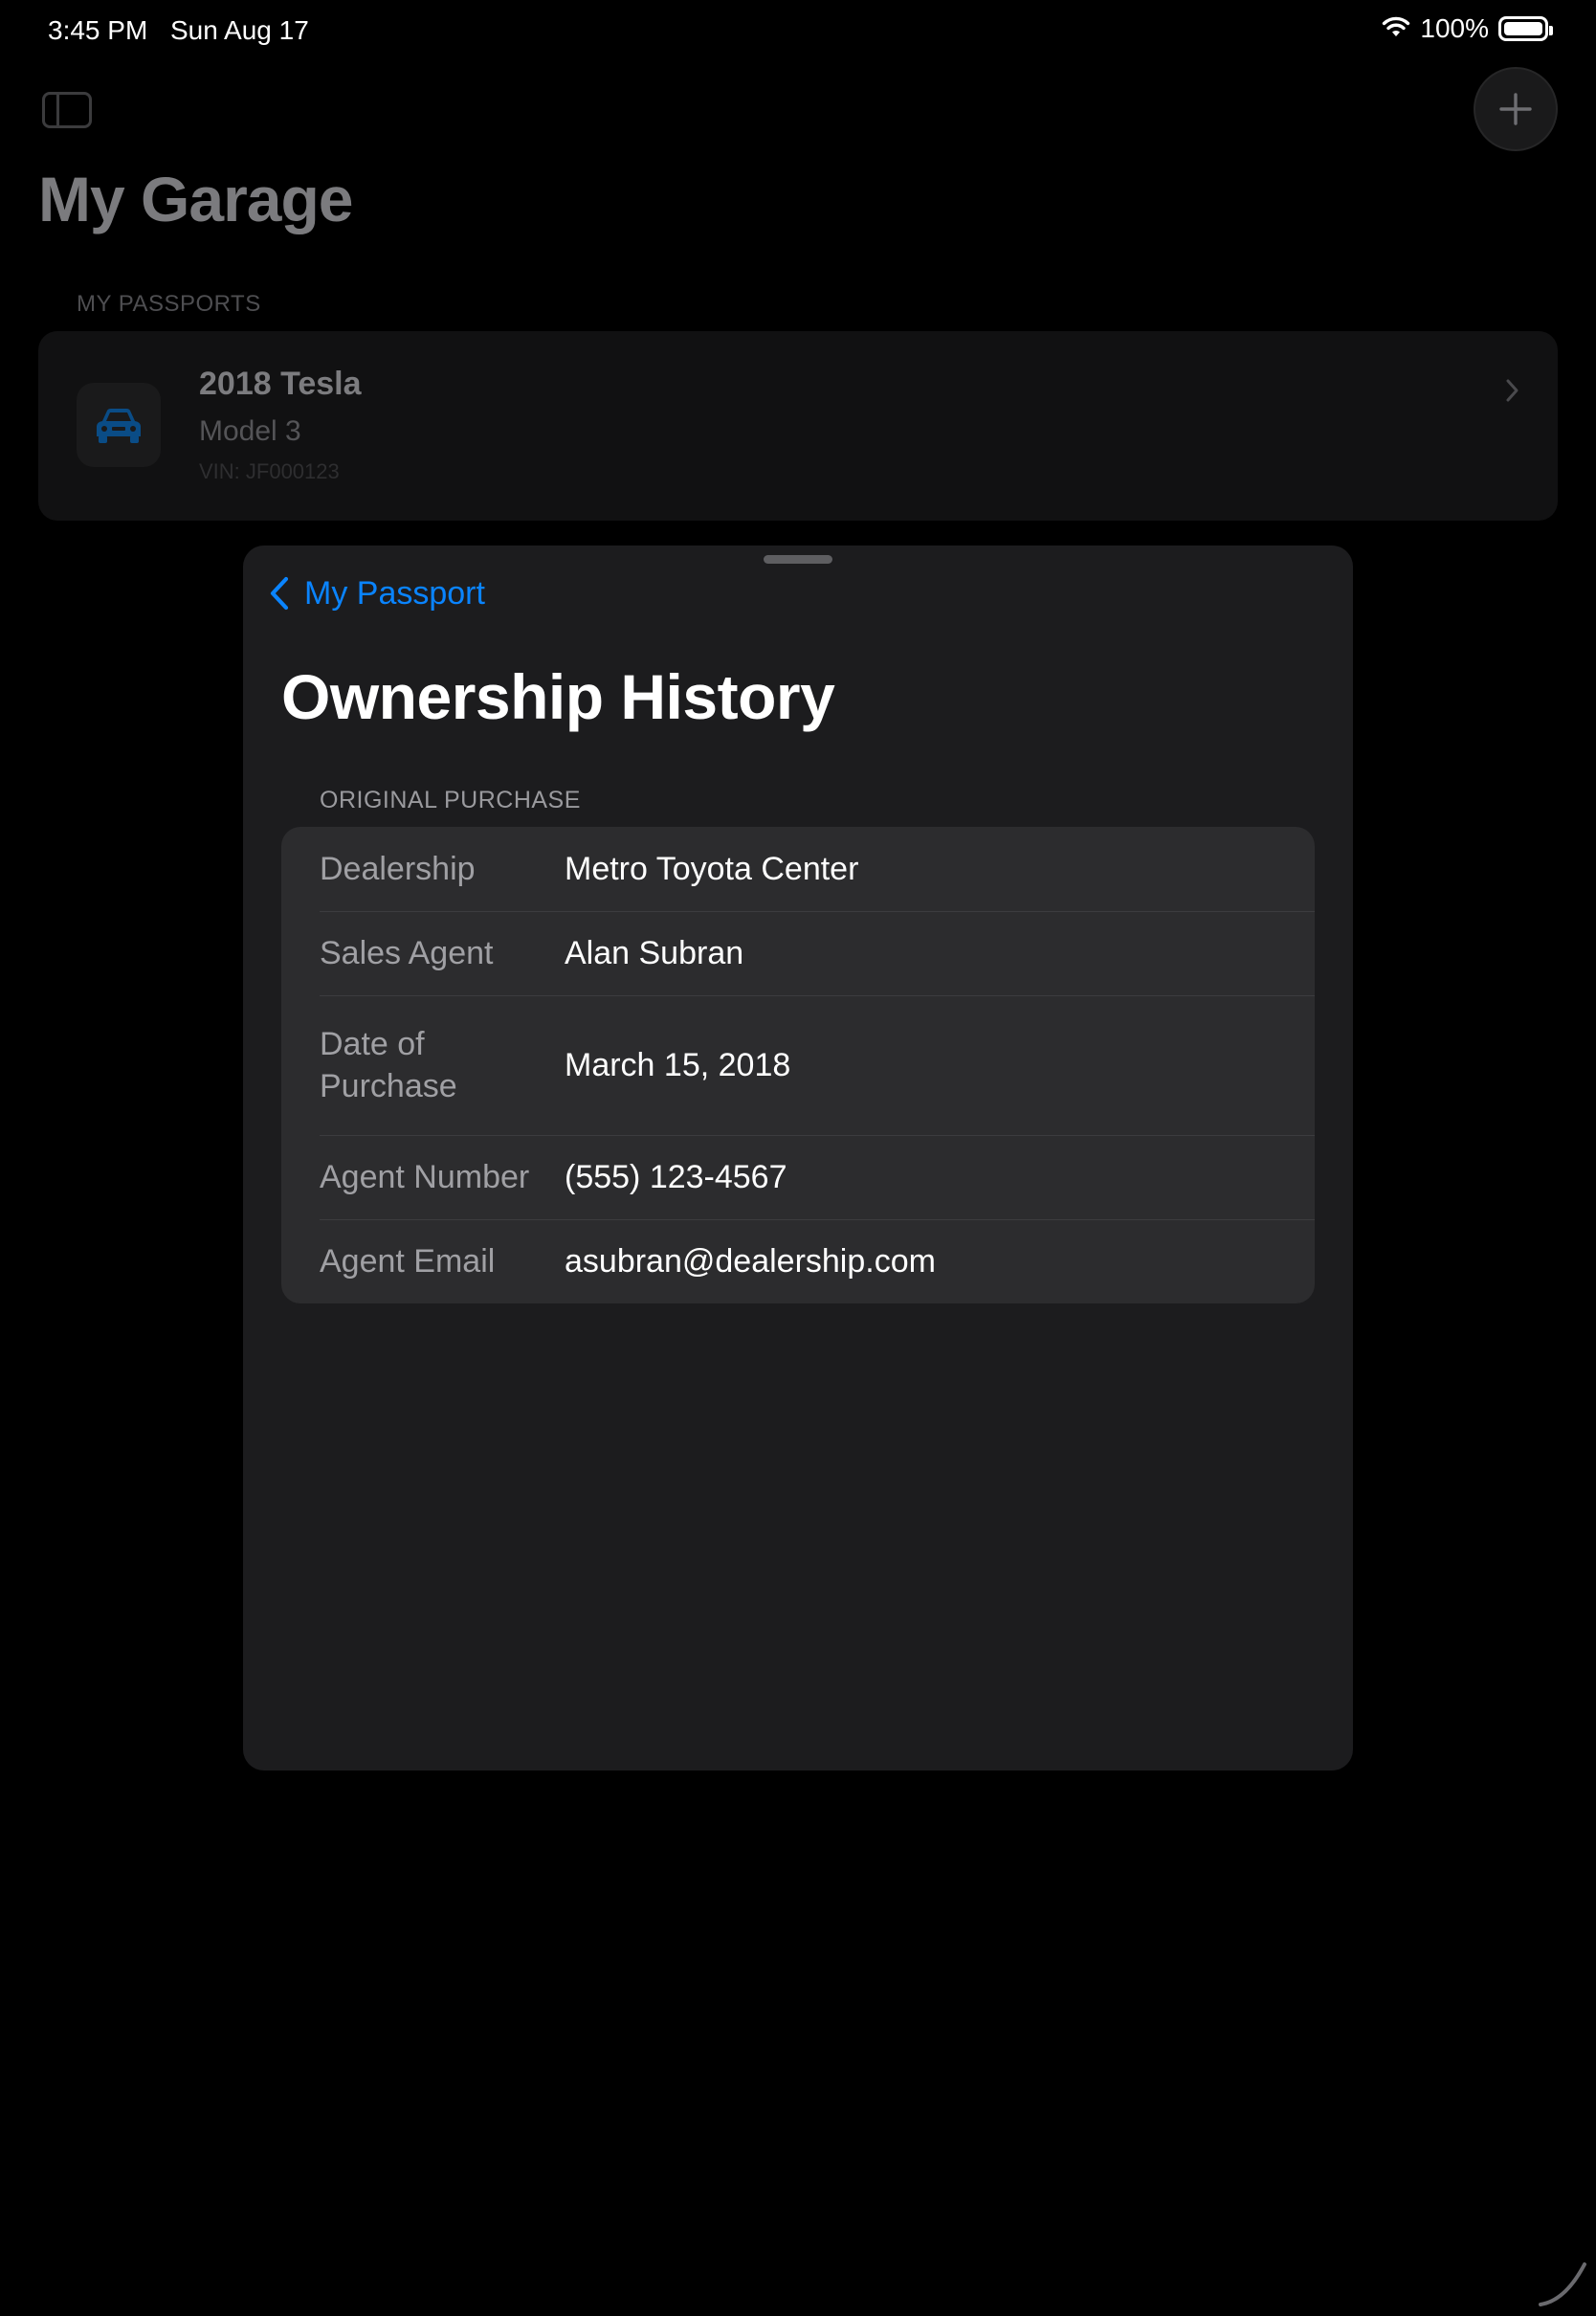 This screenshot has height=2316, width=1596. I want to click on detail-row-date-of-purchase: Date of Purchase March 15, 2018, so click(798, 1065).